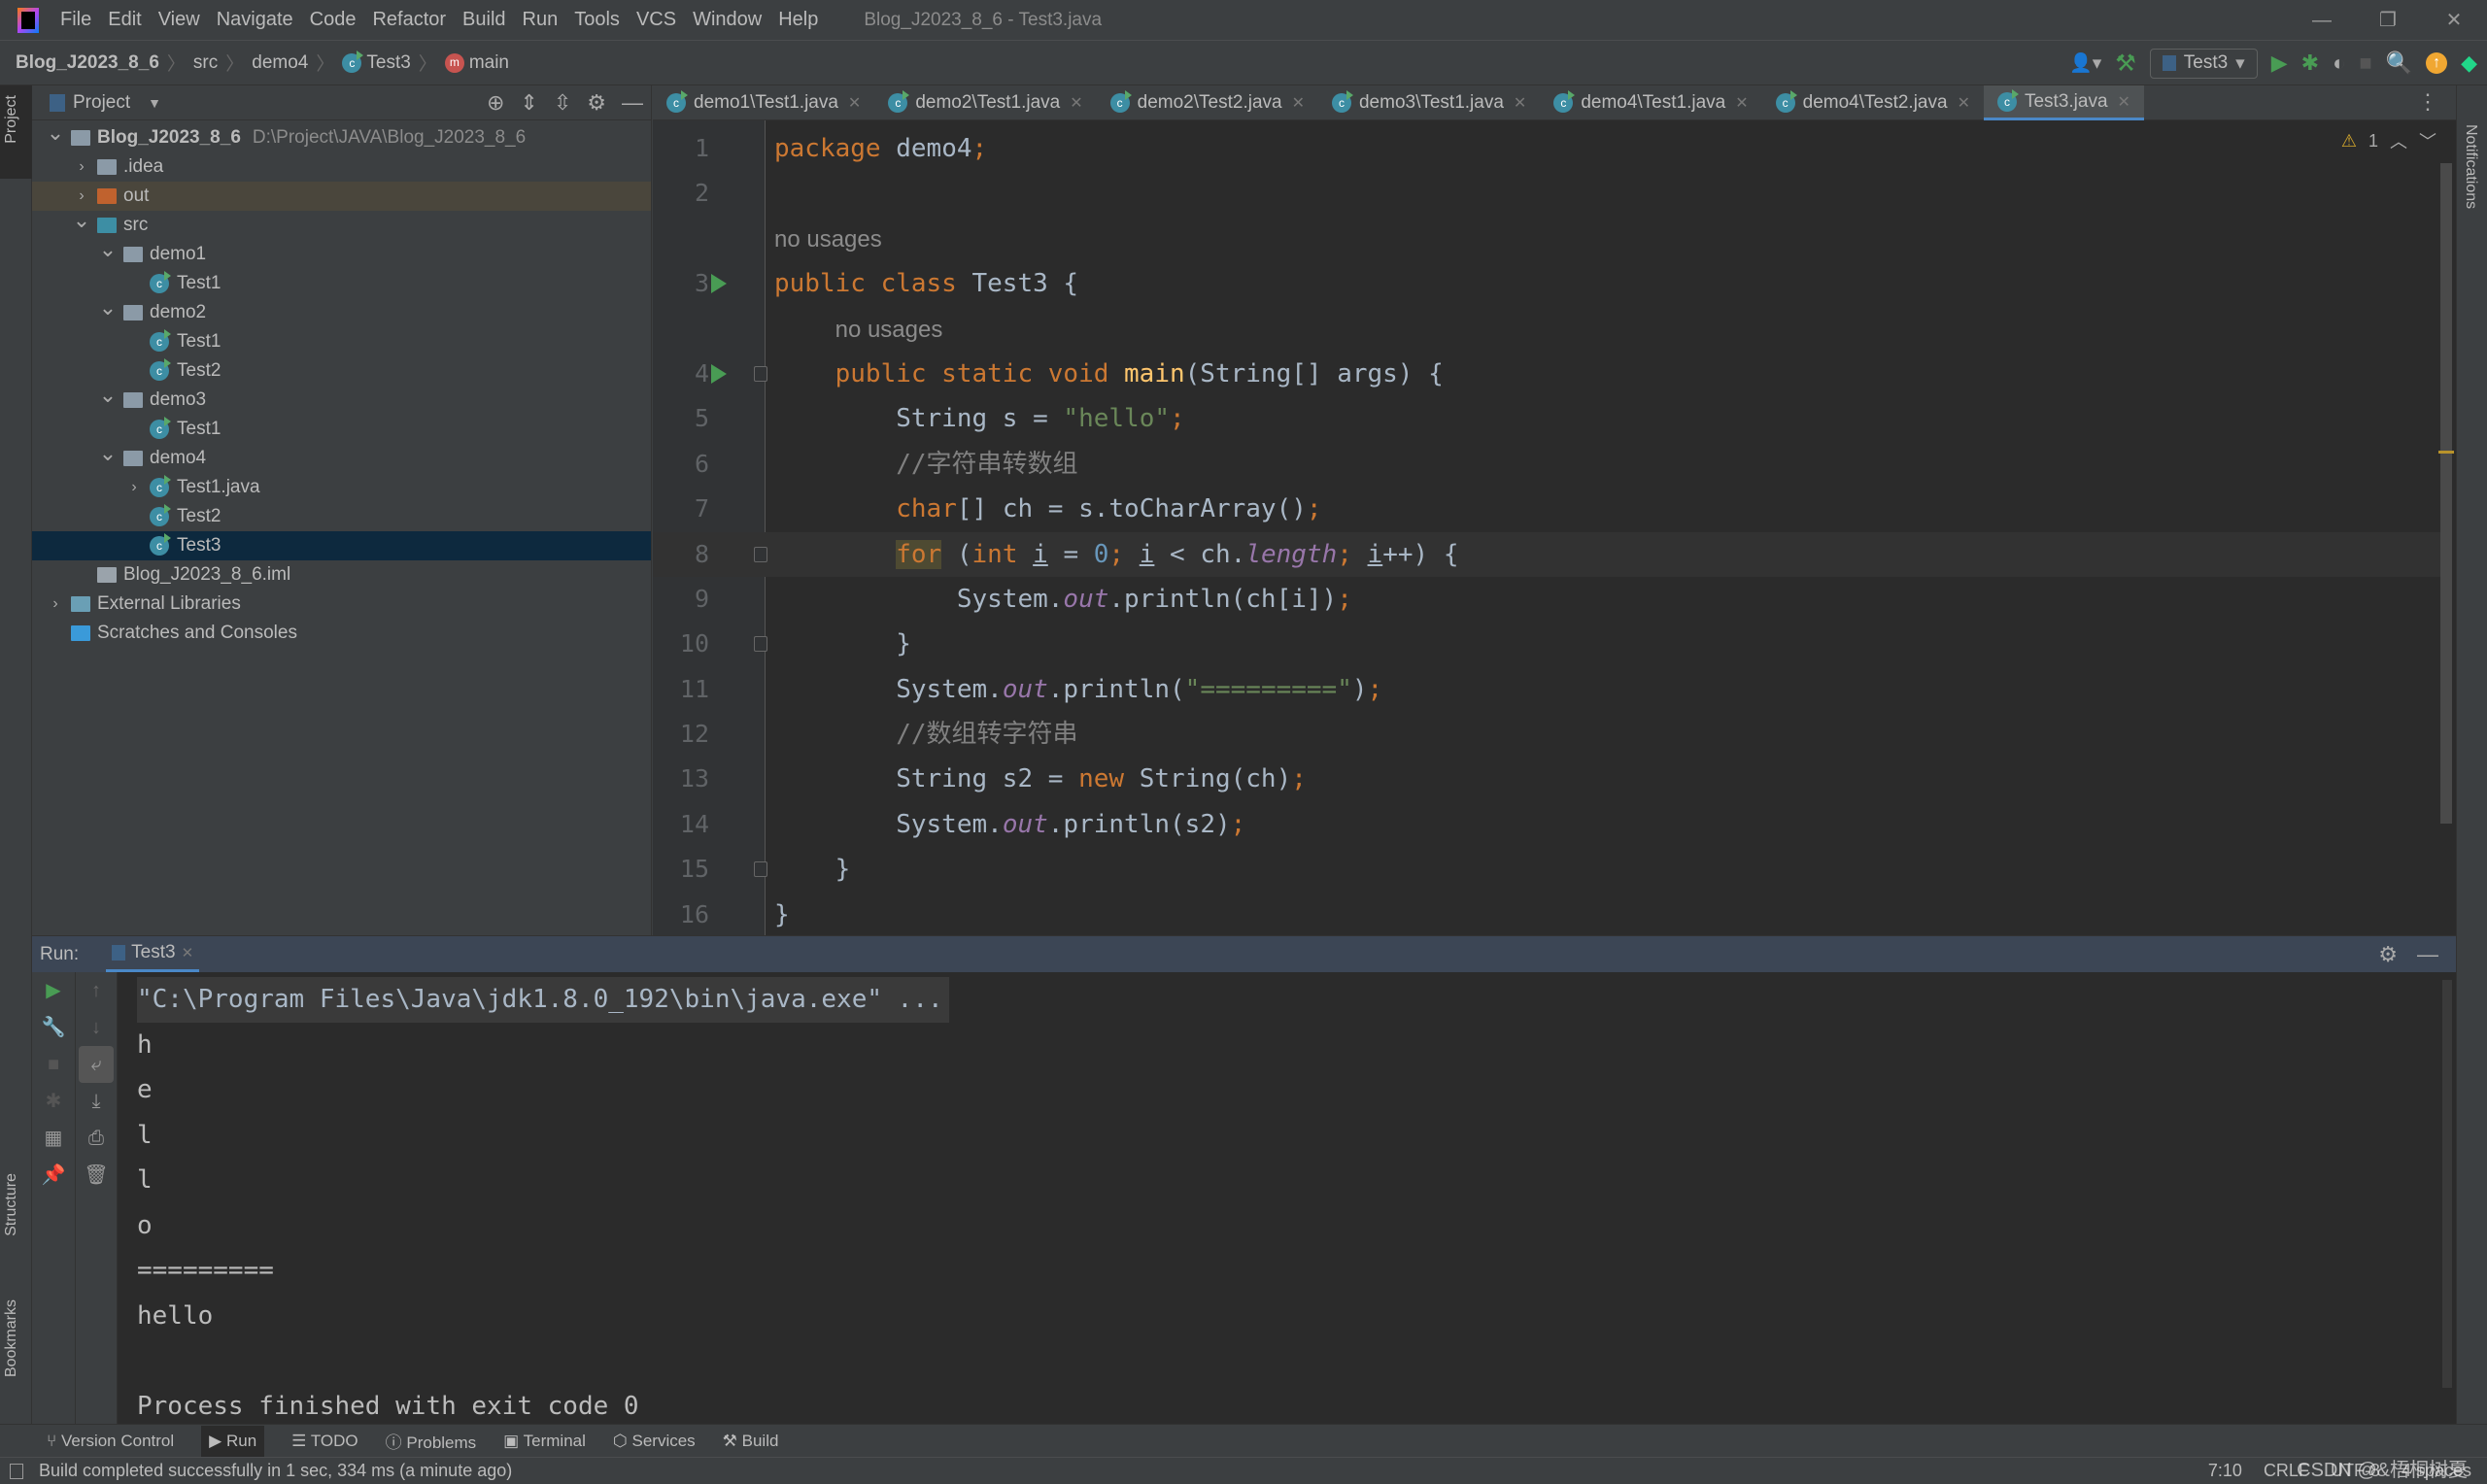 The height and width of the screenshot is (1484, 2487). What do you see at coordinates (2349, 141) in the screenshot?
I see `warning-icon: ⚠` at bounding box center [2349, 141].